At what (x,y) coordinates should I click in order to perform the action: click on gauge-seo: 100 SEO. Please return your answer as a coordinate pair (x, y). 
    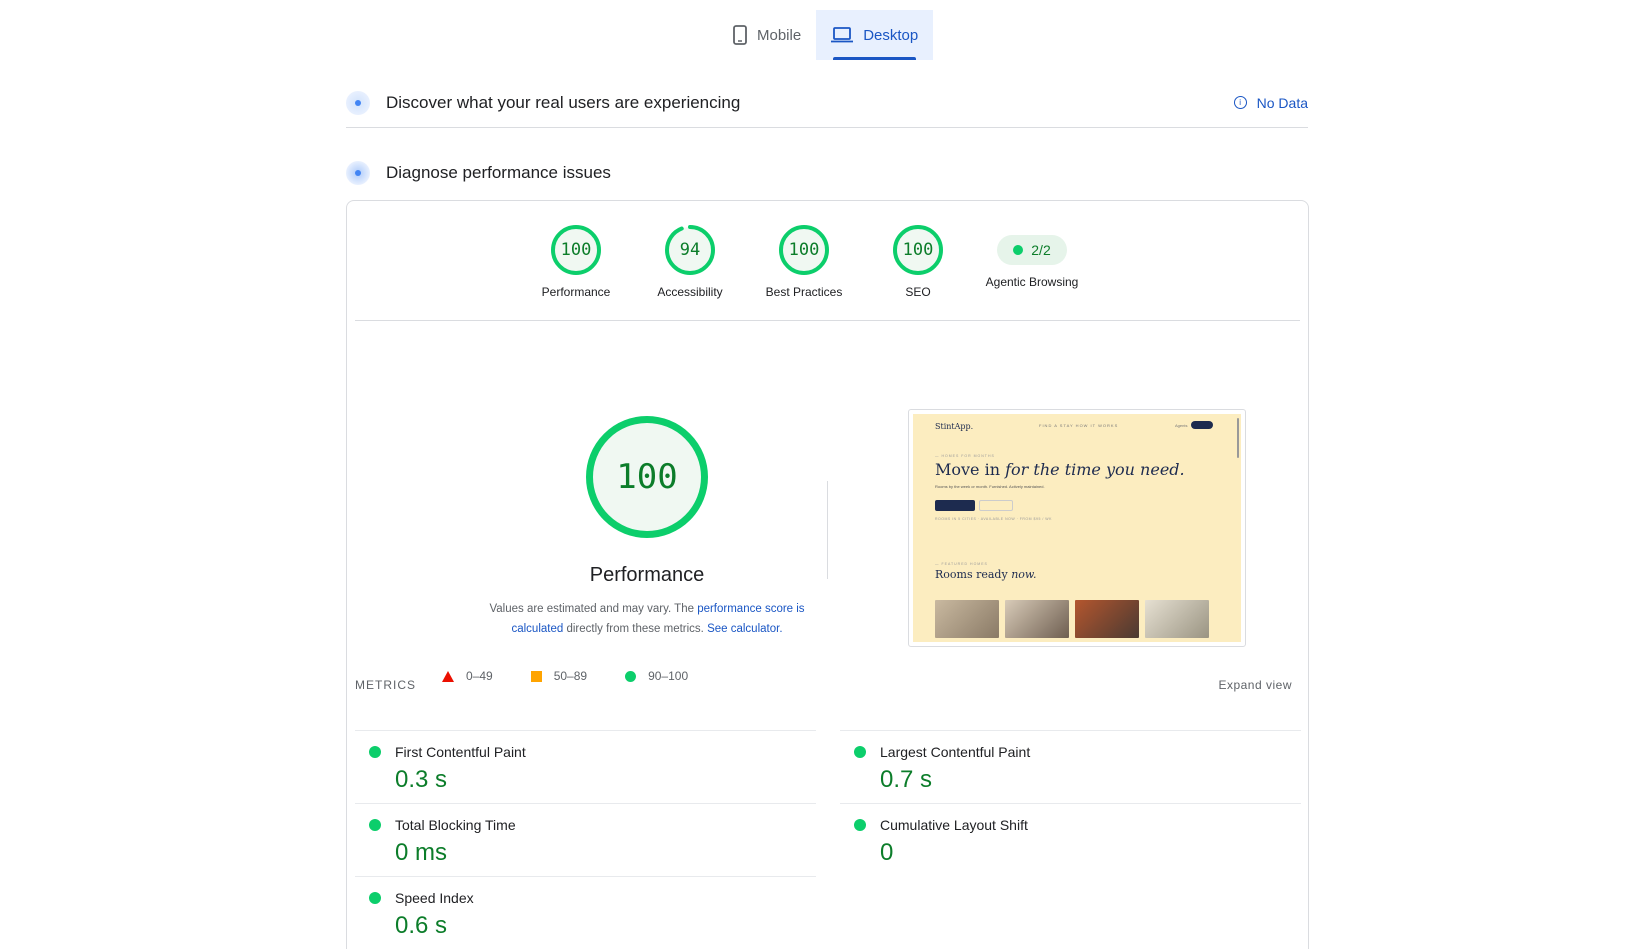
    Looking at the image, I should click on (918, 262).